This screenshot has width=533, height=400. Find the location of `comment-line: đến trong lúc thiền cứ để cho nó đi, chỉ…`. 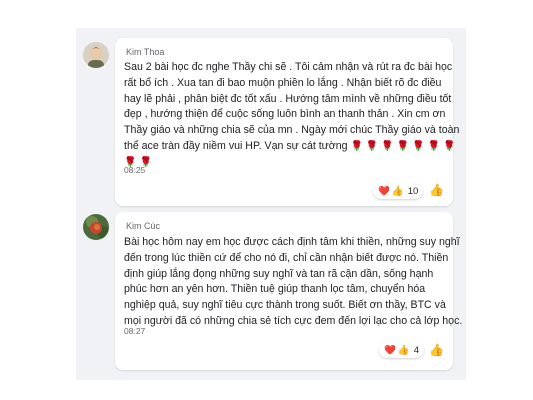

comment-line: đến trong lúc thiền cứ để cho nó đi, chỉ… is located at coordinates (286, 257).